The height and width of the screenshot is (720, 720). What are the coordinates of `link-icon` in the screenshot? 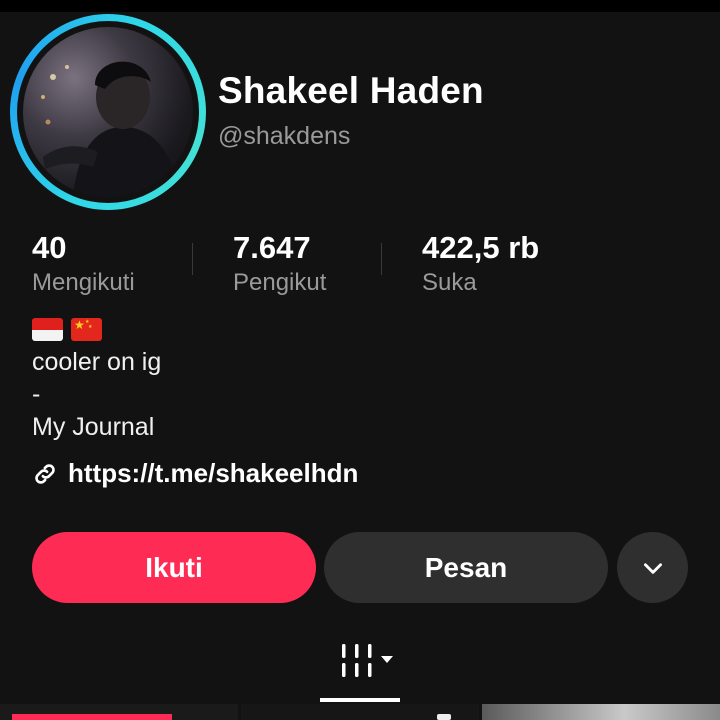 It's located at (45, 473).